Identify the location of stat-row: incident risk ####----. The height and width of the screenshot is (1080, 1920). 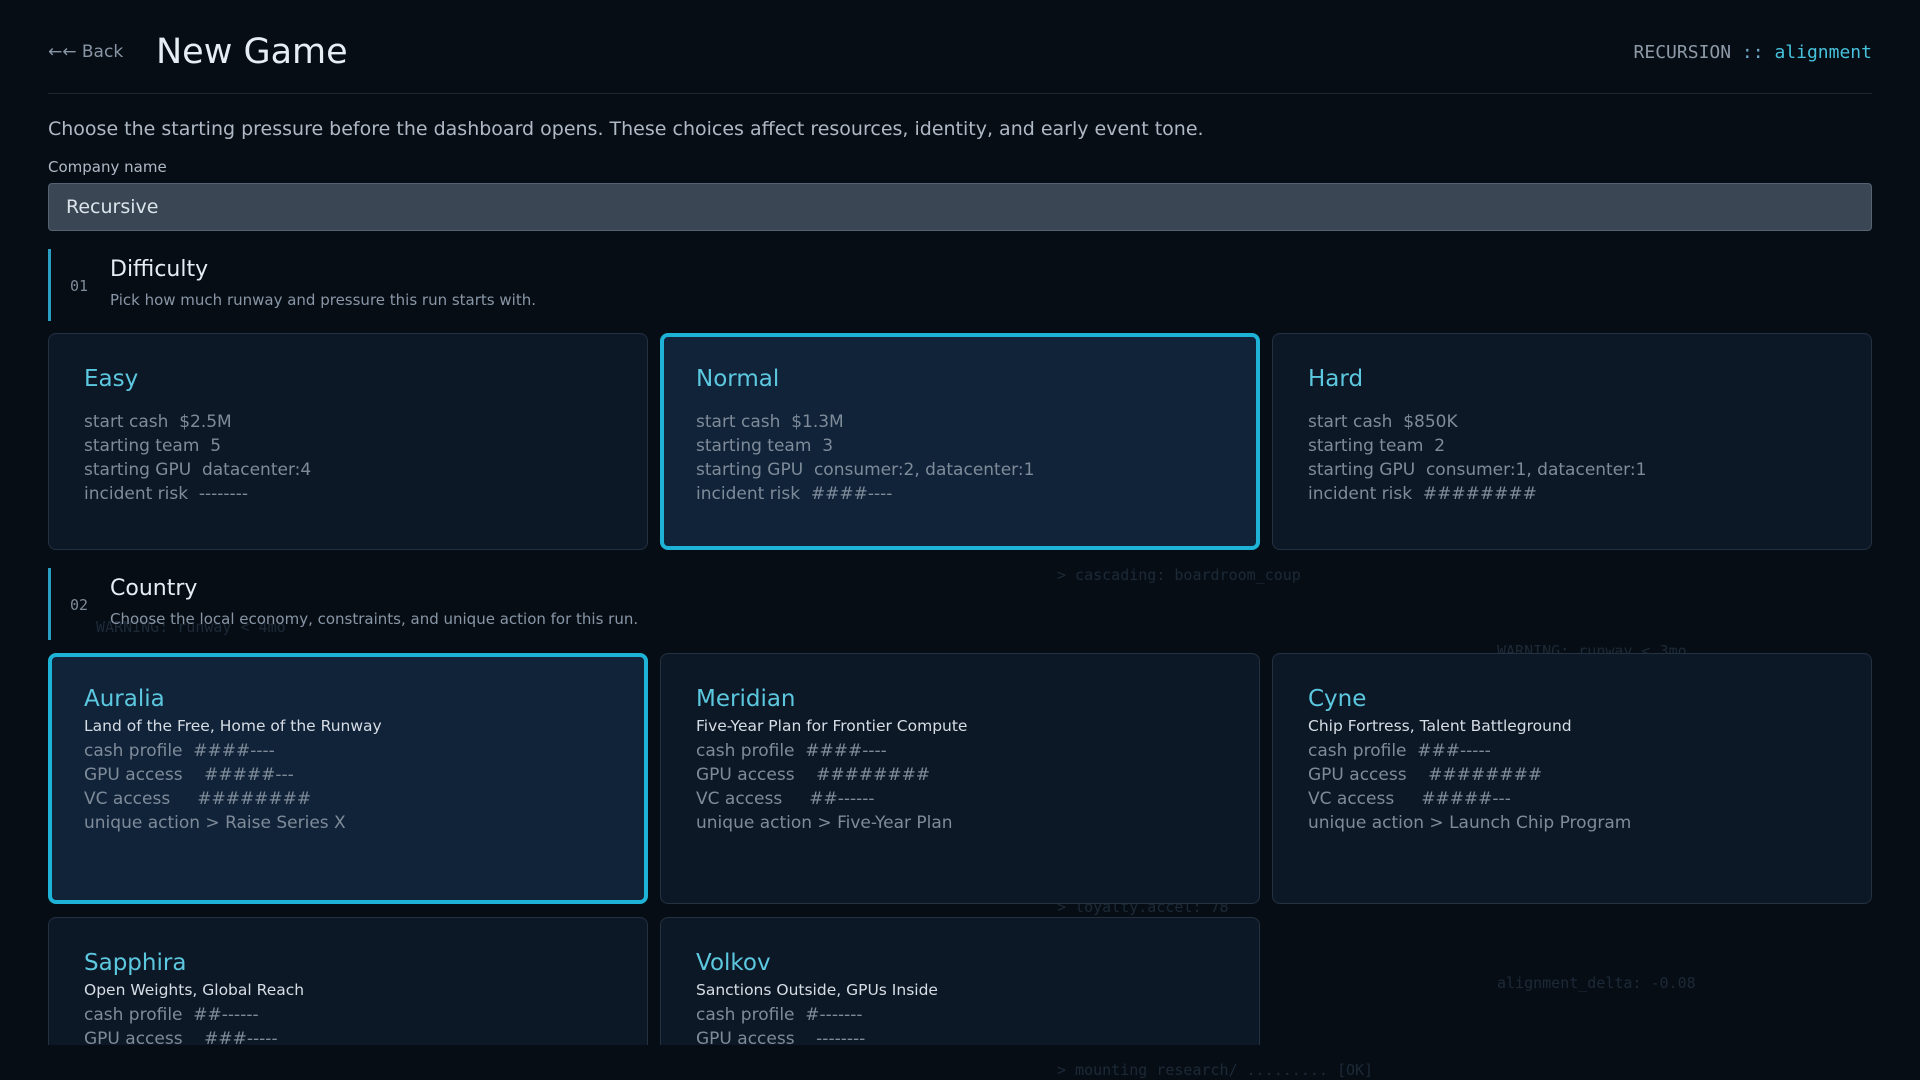
(794, 494).